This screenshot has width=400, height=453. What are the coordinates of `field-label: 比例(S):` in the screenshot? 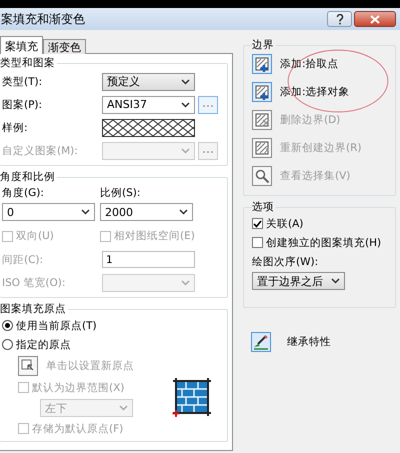 It's located at (121, 193).